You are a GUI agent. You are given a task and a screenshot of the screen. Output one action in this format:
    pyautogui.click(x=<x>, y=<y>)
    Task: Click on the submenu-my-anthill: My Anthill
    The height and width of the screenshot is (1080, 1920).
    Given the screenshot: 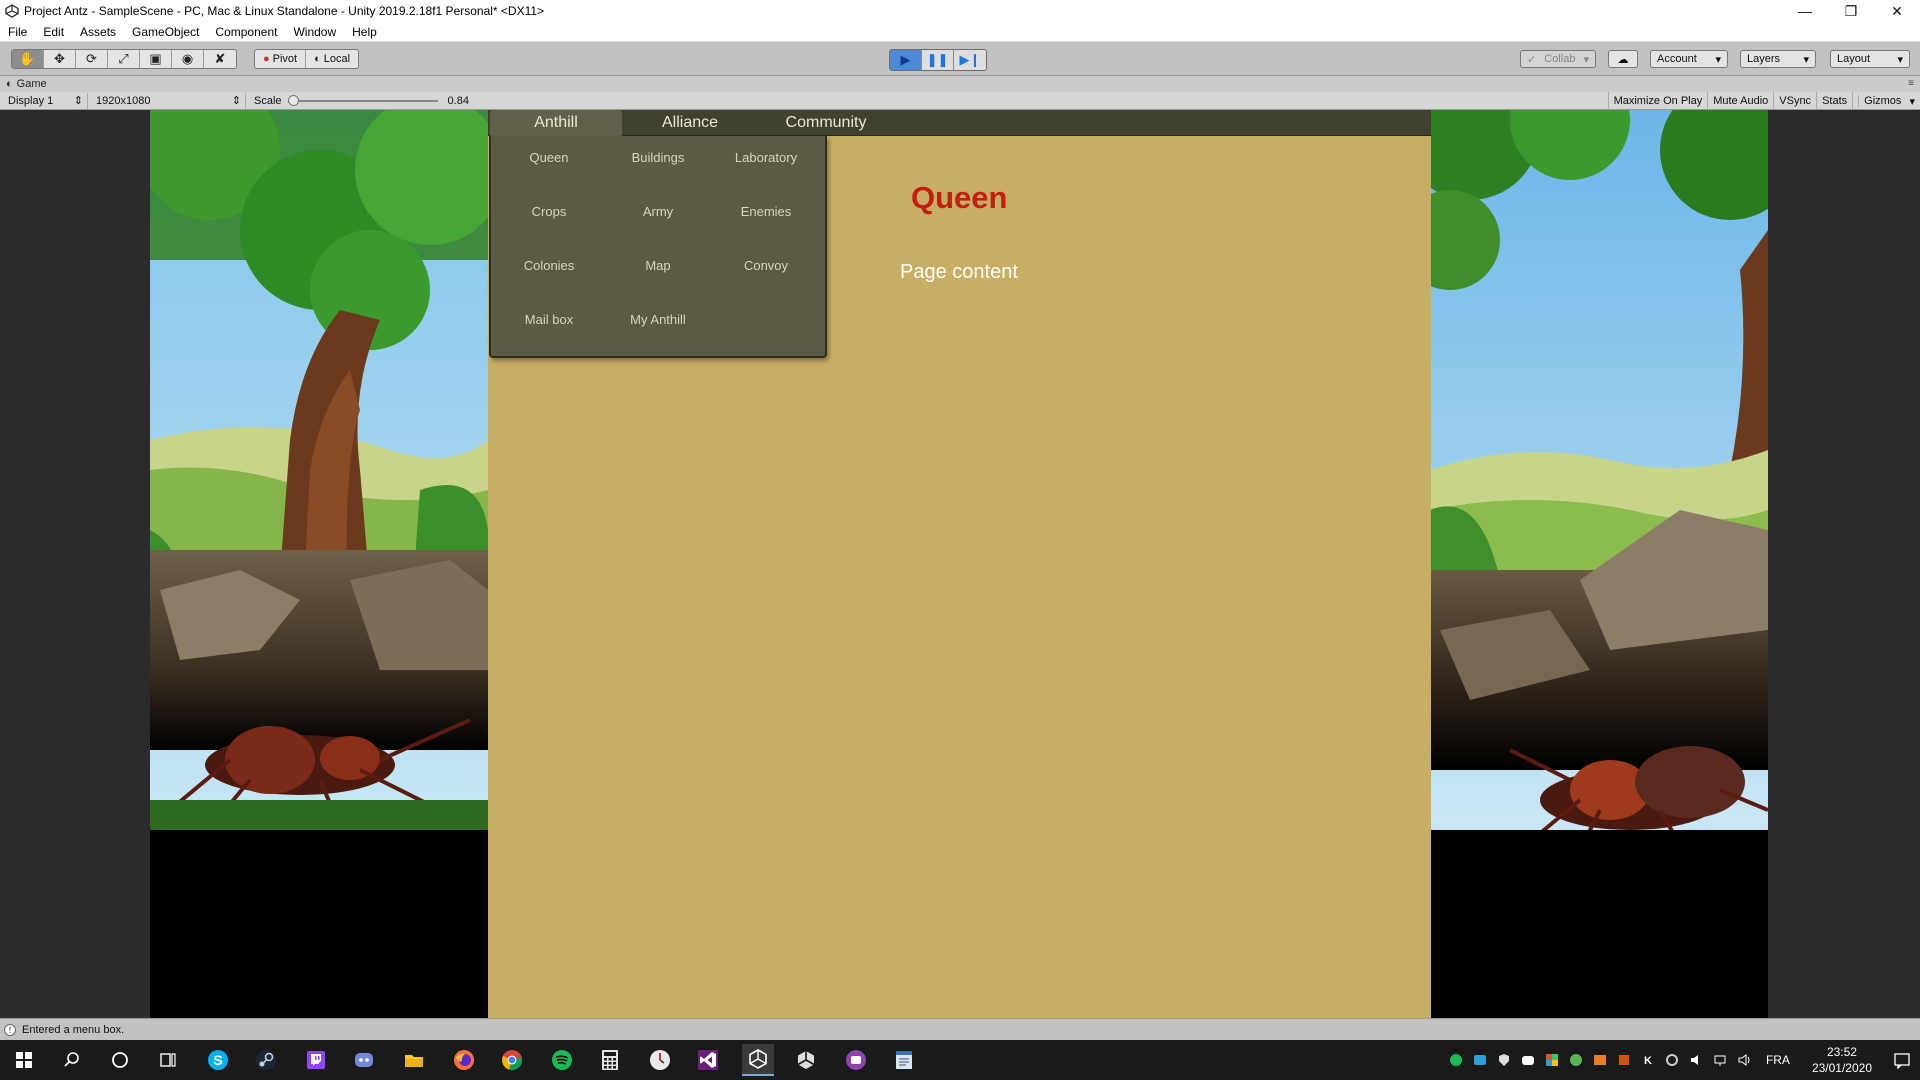 What is the action you would take?
    pyautogui.click(x=658, y=319)
    